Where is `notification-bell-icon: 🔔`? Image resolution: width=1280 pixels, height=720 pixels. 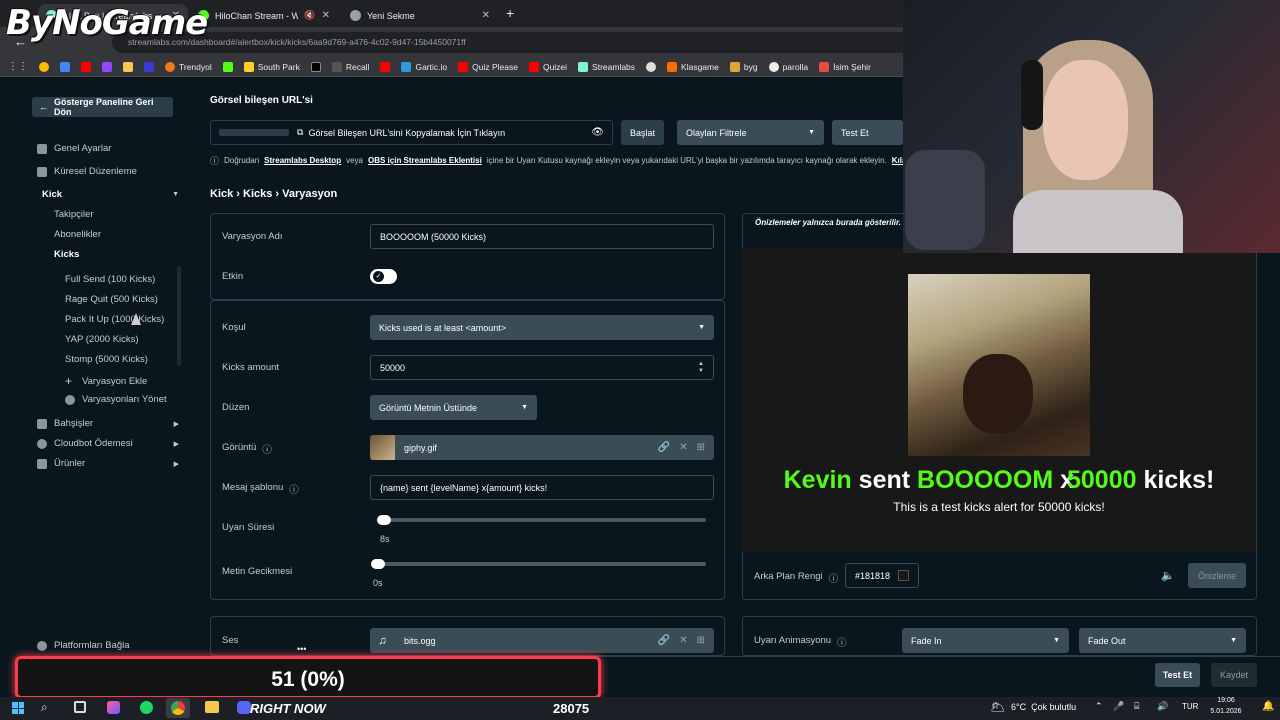
notification-bell-icon: 🔔 is located at coordinates (1268, 706).